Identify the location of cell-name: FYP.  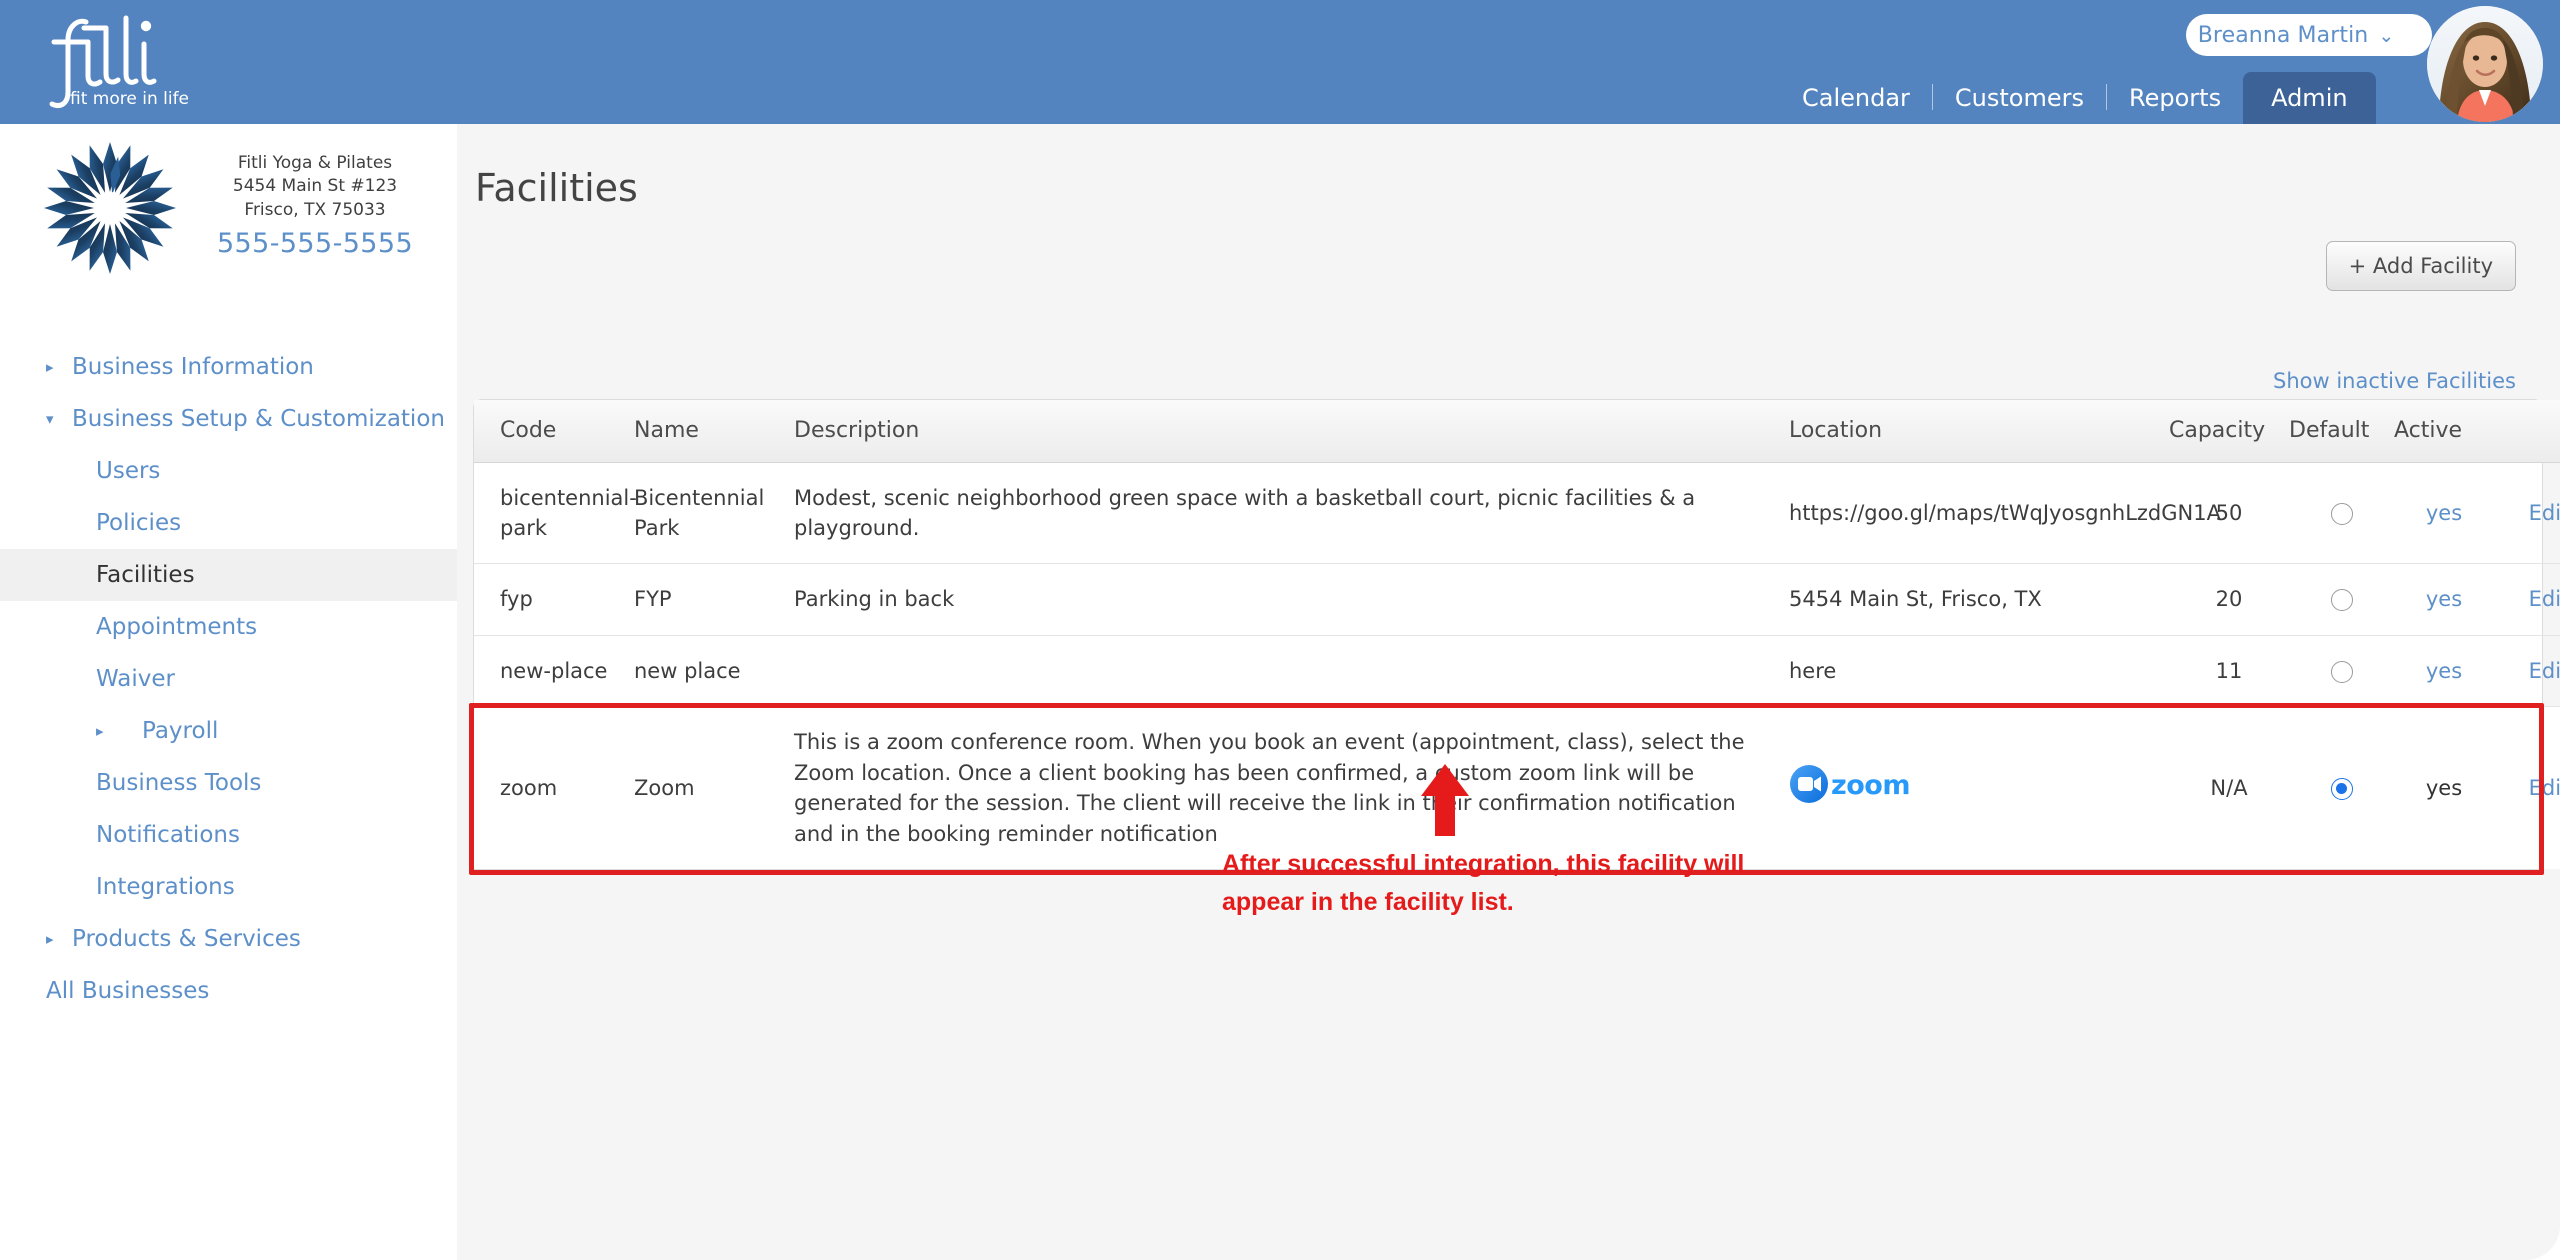
(714, 599).